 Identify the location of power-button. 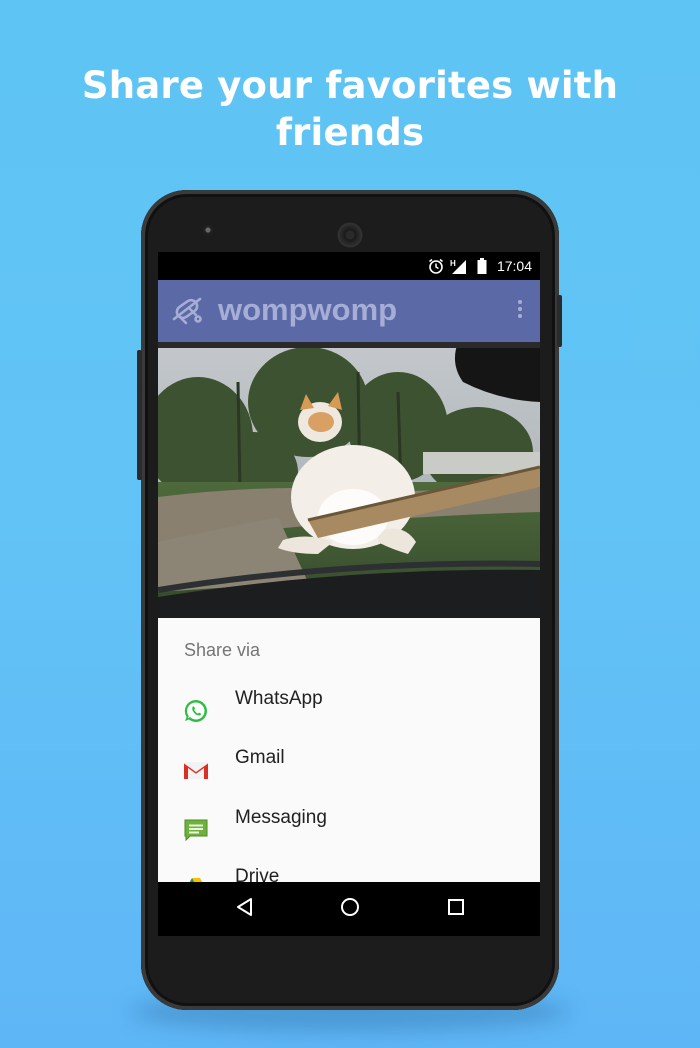
(559, 321).